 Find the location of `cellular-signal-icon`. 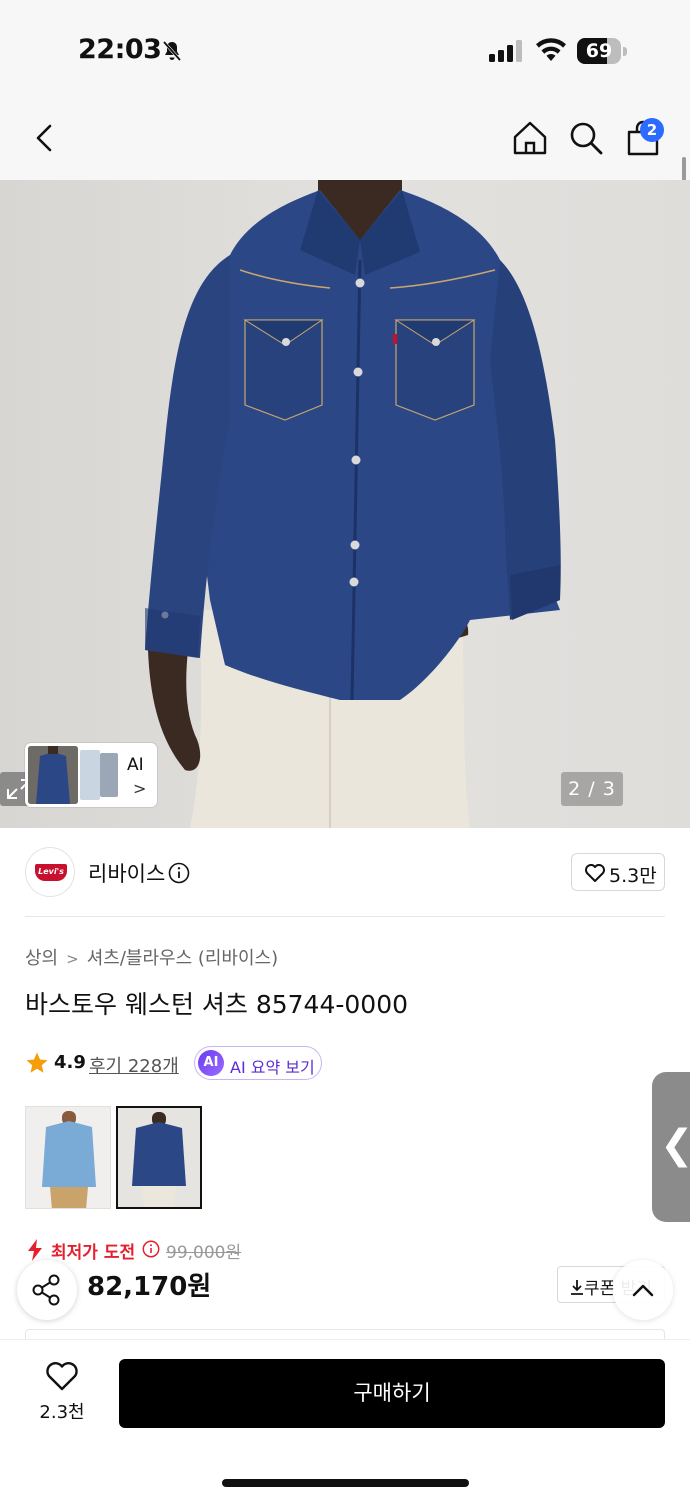

cellular-signal-icon is located at coordinates (505, 51).